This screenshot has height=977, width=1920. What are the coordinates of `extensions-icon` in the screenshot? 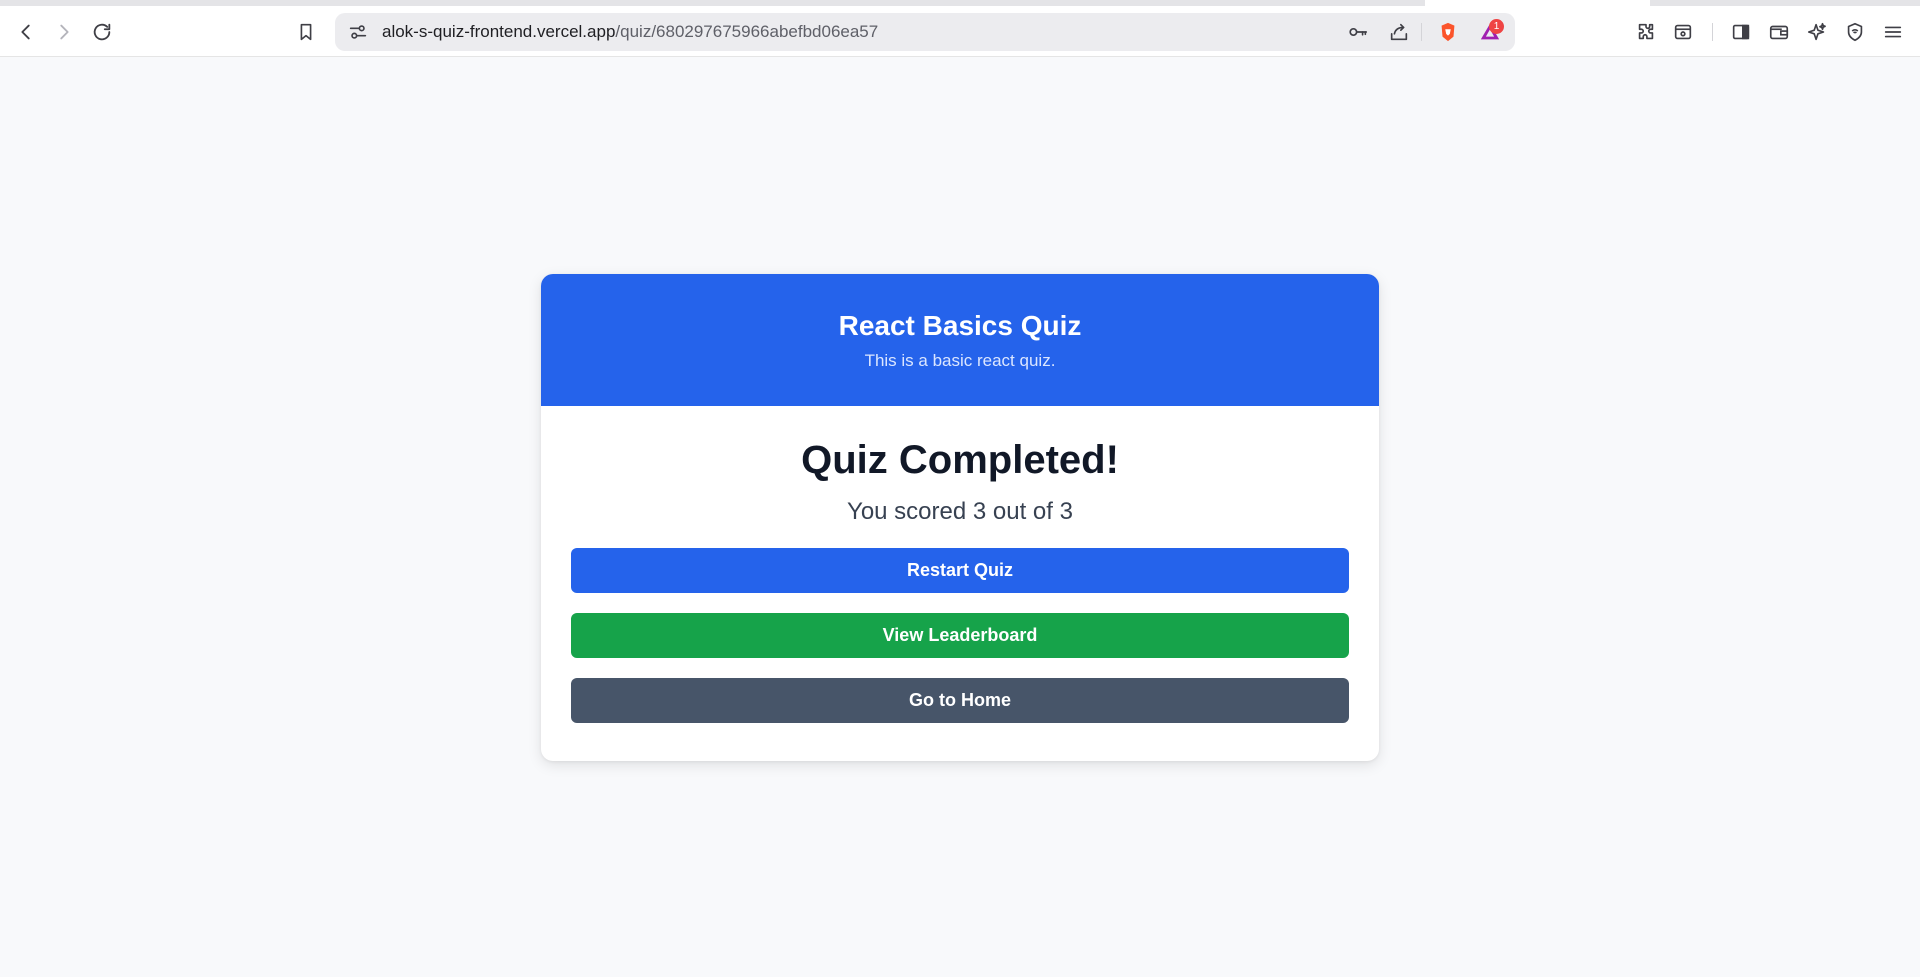 It's located at (1646, 31).